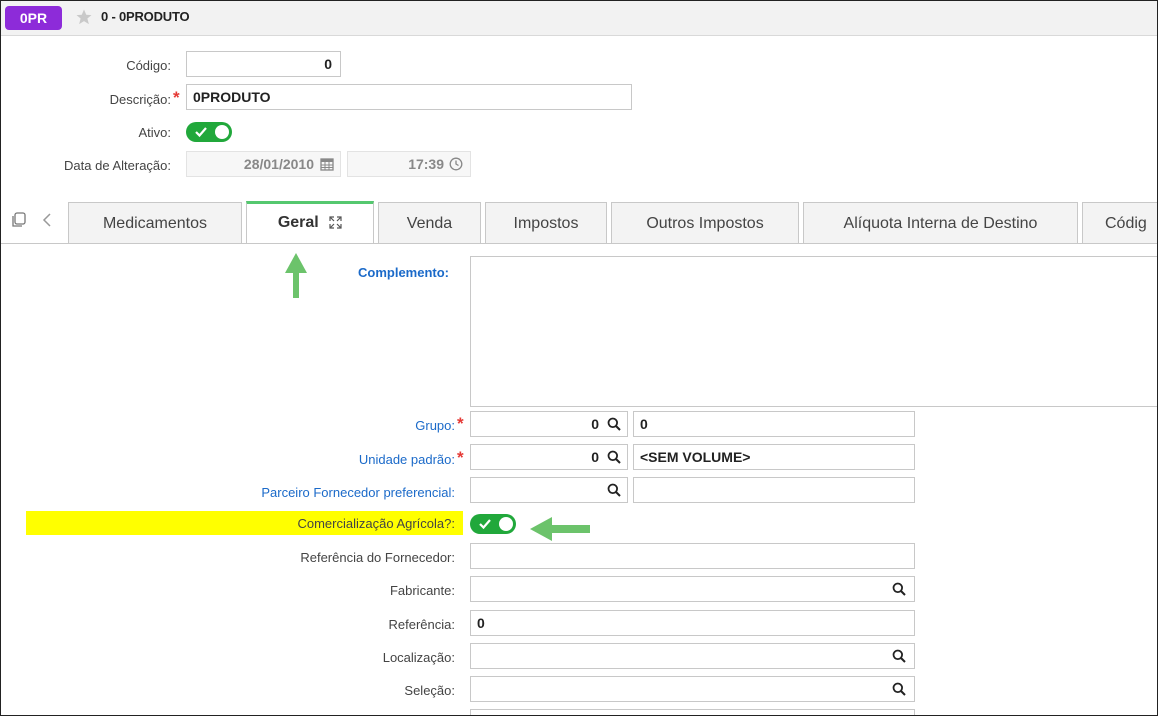 Image resolution: width=1158 pixels, height=716 pixels. Describe the element at coordinates (774, 424) in the screenshot. I see `grupo-description-field: 0` at that location.